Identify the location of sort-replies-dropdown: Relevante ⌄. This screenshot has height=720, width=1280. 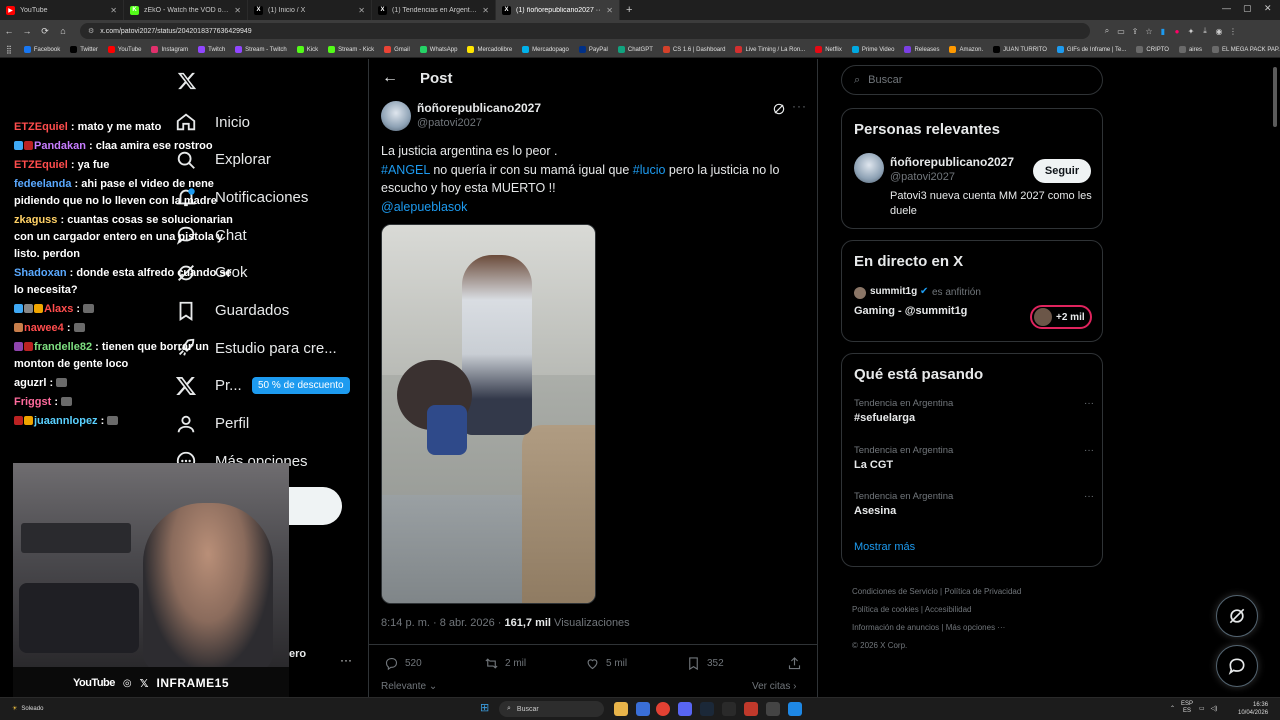
(409, 686).